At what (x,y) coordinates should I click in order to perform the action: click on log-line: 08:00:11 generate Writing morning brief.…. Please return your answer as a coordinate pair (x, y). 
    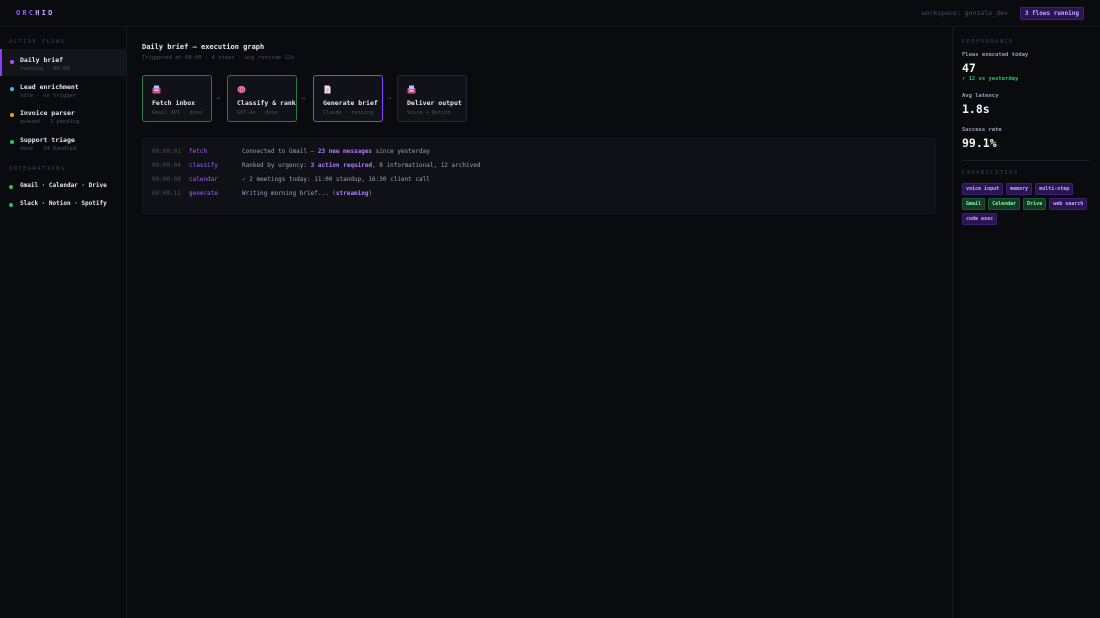
    Looking at the image, I should click on (539, 197).